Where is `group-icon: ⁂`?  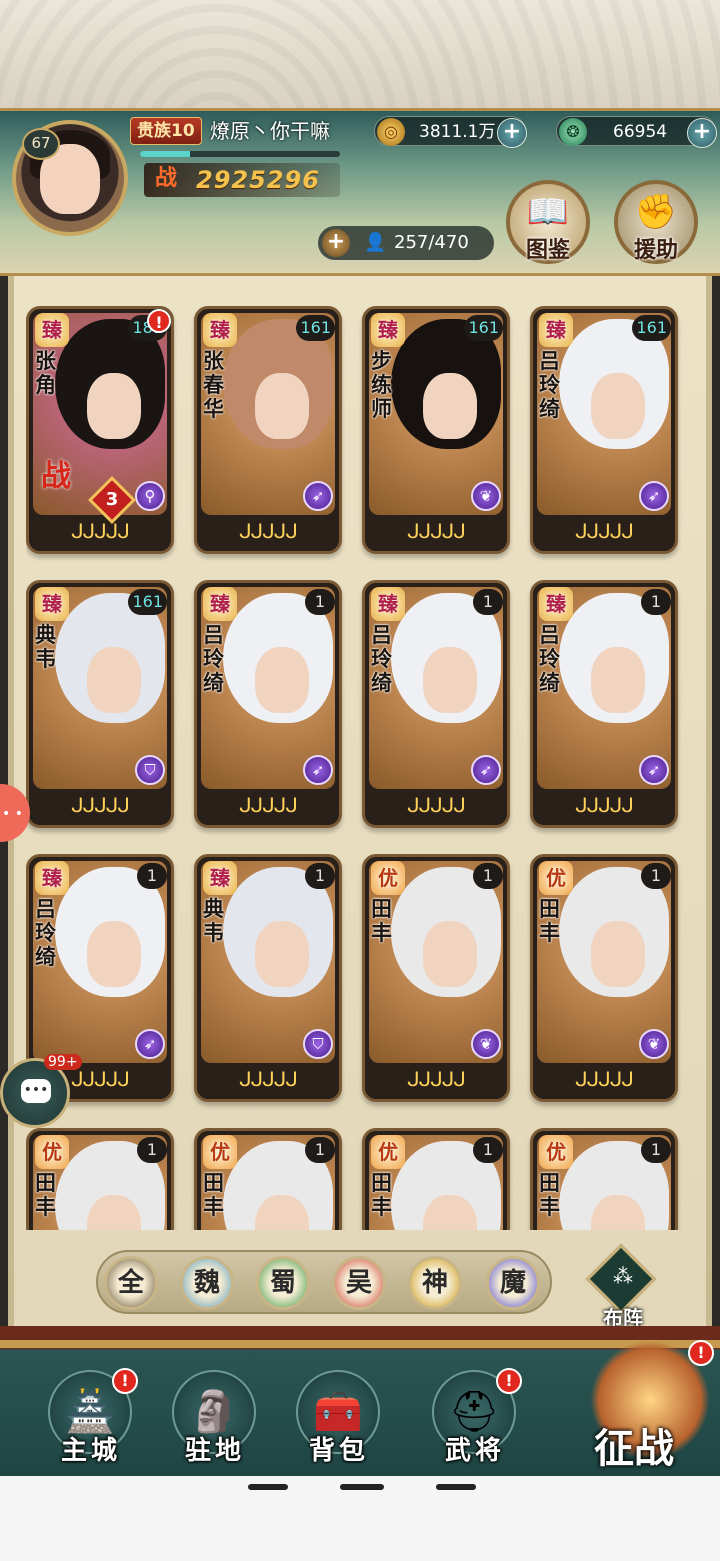 group-icon: ⁂ is located at coordinates (623, 1276).